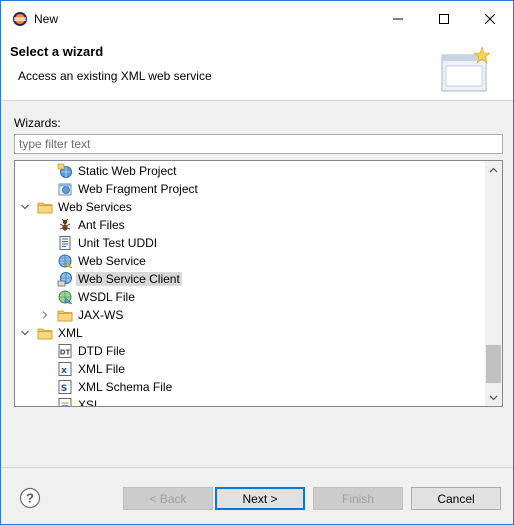 Image resolution: width=514 pixels, height=525 pixels. I want to click on wizard-banner-icon, so click(466, 71).